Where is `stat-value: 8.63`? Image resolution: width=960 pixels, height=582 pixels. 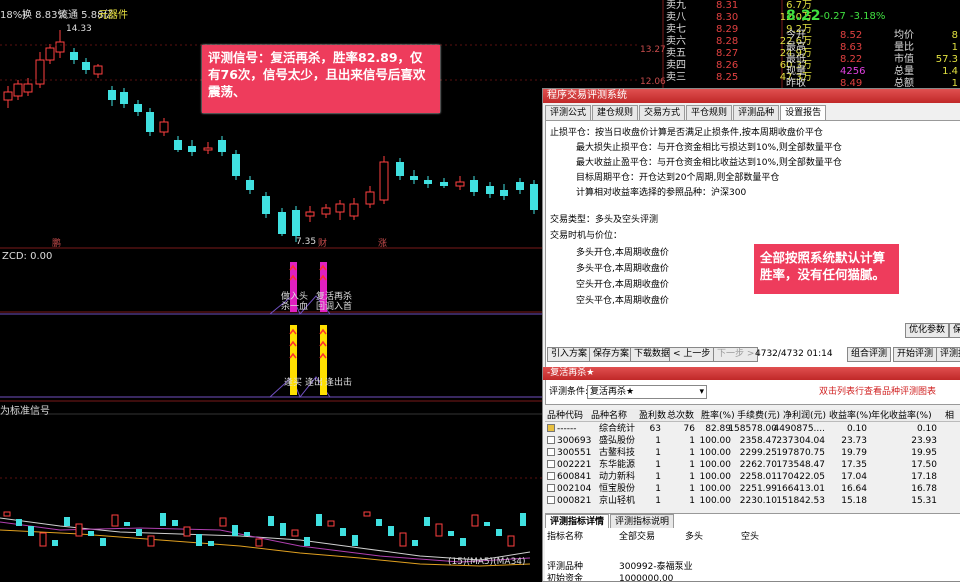
stat-value: 8.63 is located at coordinates (851, 47).